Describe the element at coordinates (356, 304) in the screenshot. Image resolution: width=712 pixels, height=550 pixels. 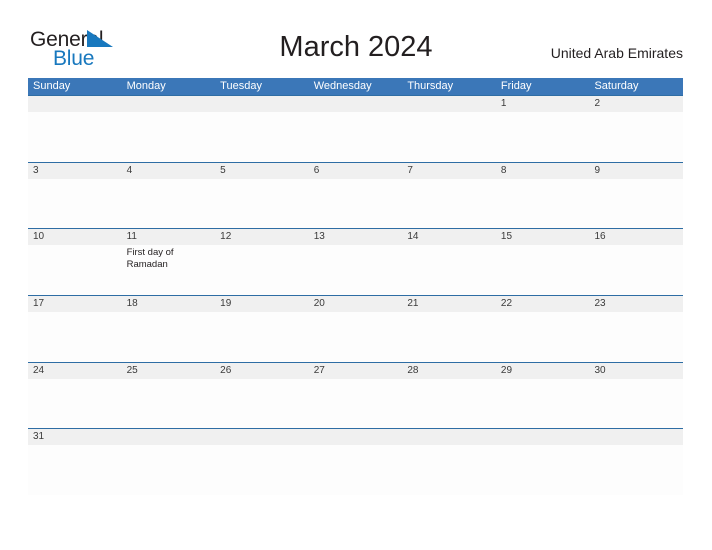
I see `day-number: 20` at that location.